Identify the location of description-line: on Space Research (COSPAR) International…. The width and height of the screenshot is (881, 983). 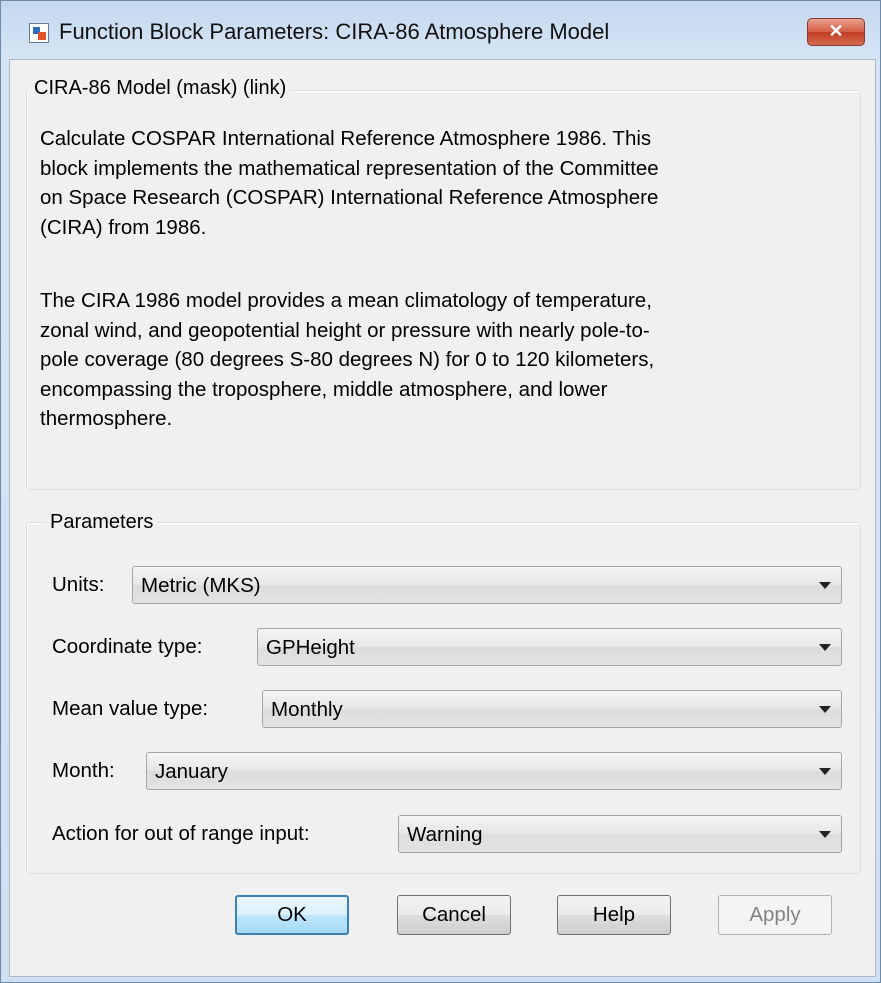
(349, 197).